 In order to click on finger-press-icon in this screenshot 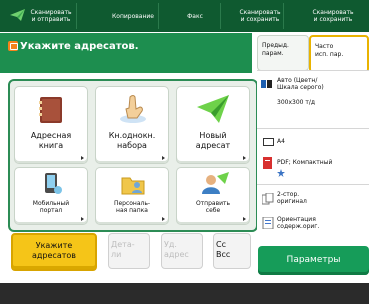, I will do `click(133, 109)`.